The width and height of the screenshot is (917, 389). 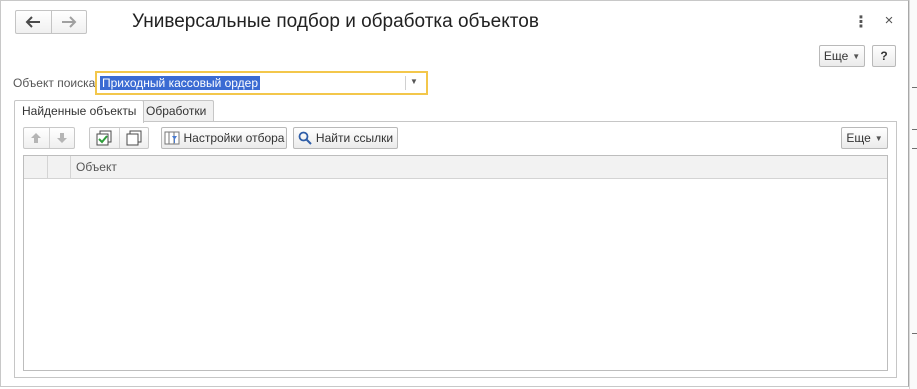 I want to click on move-down-button, so click(x=61, y=138).